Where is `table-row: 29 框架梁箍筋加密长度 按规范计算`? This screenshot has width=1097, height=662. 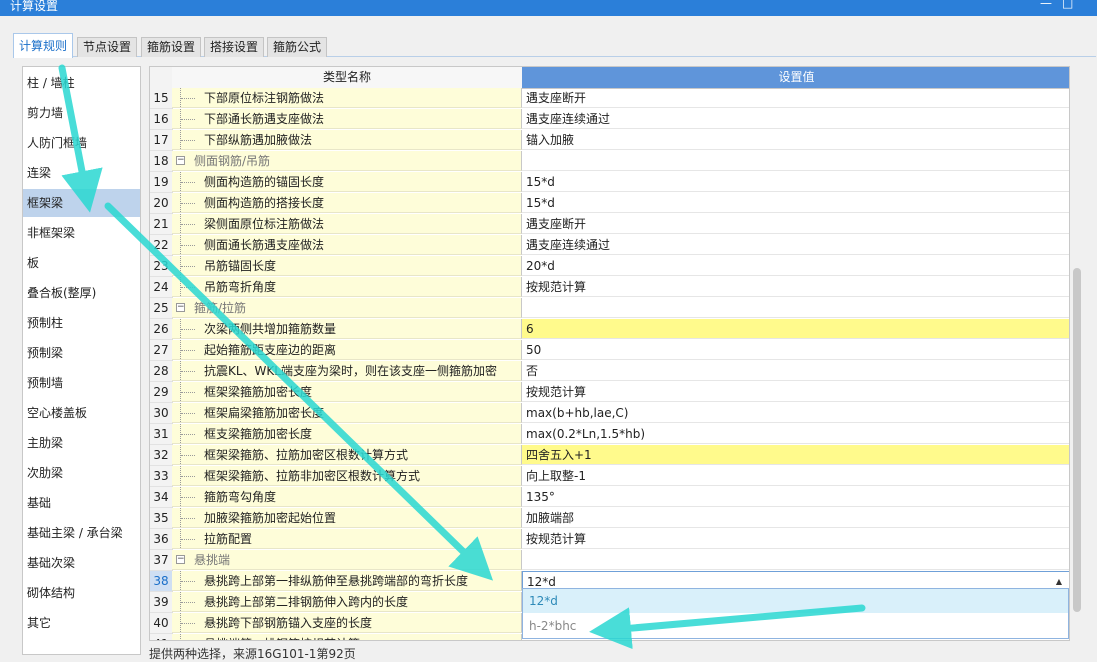
table-row: 29 框架梁箍筋加密长度 按规范计算 is located at coordinates (609, 392).